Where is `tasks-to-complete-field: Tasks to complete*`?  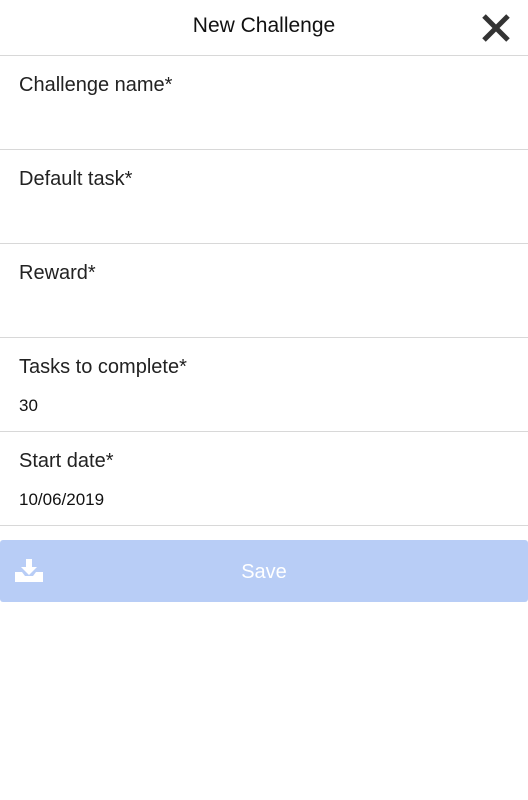 tasks-to-complete-field: Tasks to complete* is located at coordinates (264, 385).